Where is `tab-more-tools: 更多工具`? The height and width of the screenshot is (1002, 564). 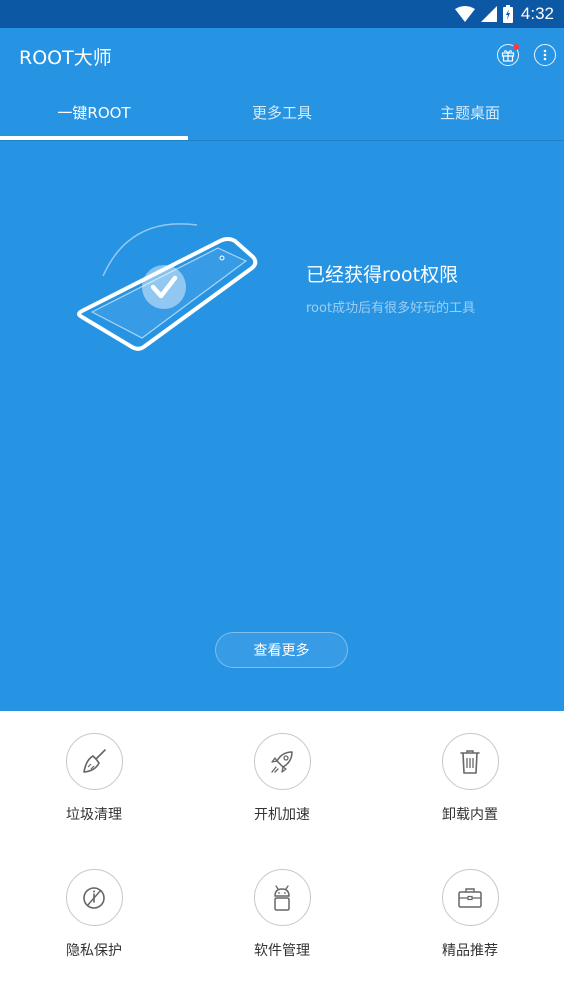 tab-more-tools: 更多工具 is located at coordinates (282, 112).